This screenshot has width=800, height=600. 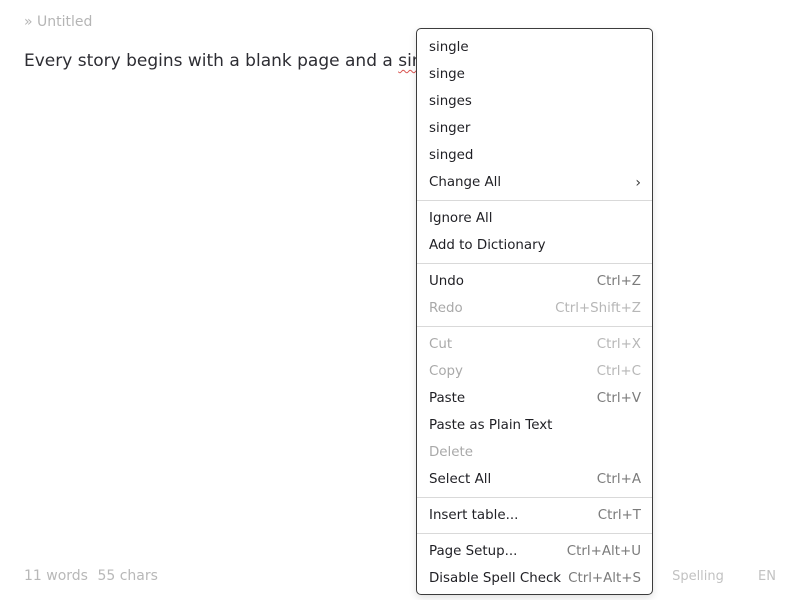 I want to click on document-title: » Untitled, so click(x=58, y=22).